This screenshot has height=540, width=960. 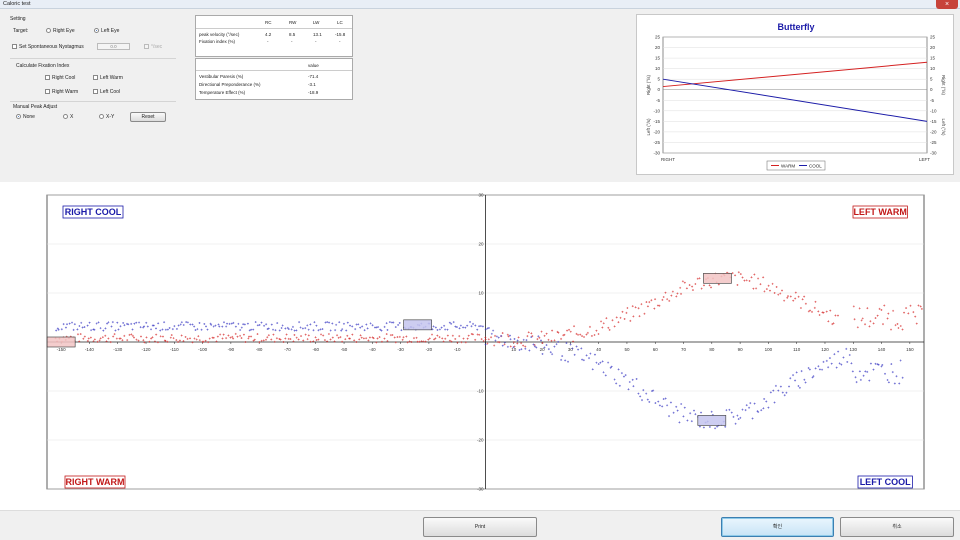 What do you see at coordinates (344, 349) in the screenshot?
I see `scatter-xtick-10: -50` at bounding box center [344, 349].